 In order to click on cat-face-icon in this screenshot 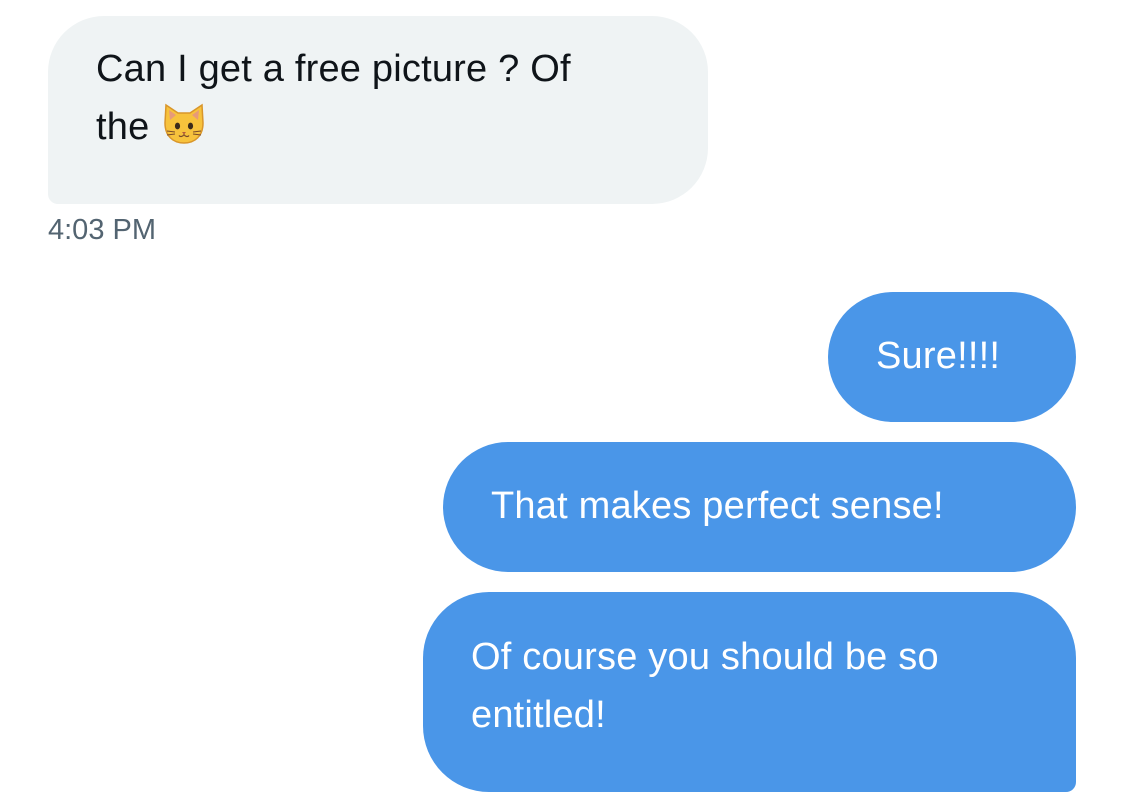, I will do `click(184, 123)`.